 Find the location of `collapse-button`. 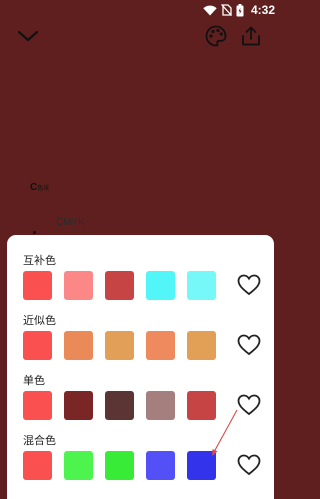

collapse-button is located at coordinates (28, 36).